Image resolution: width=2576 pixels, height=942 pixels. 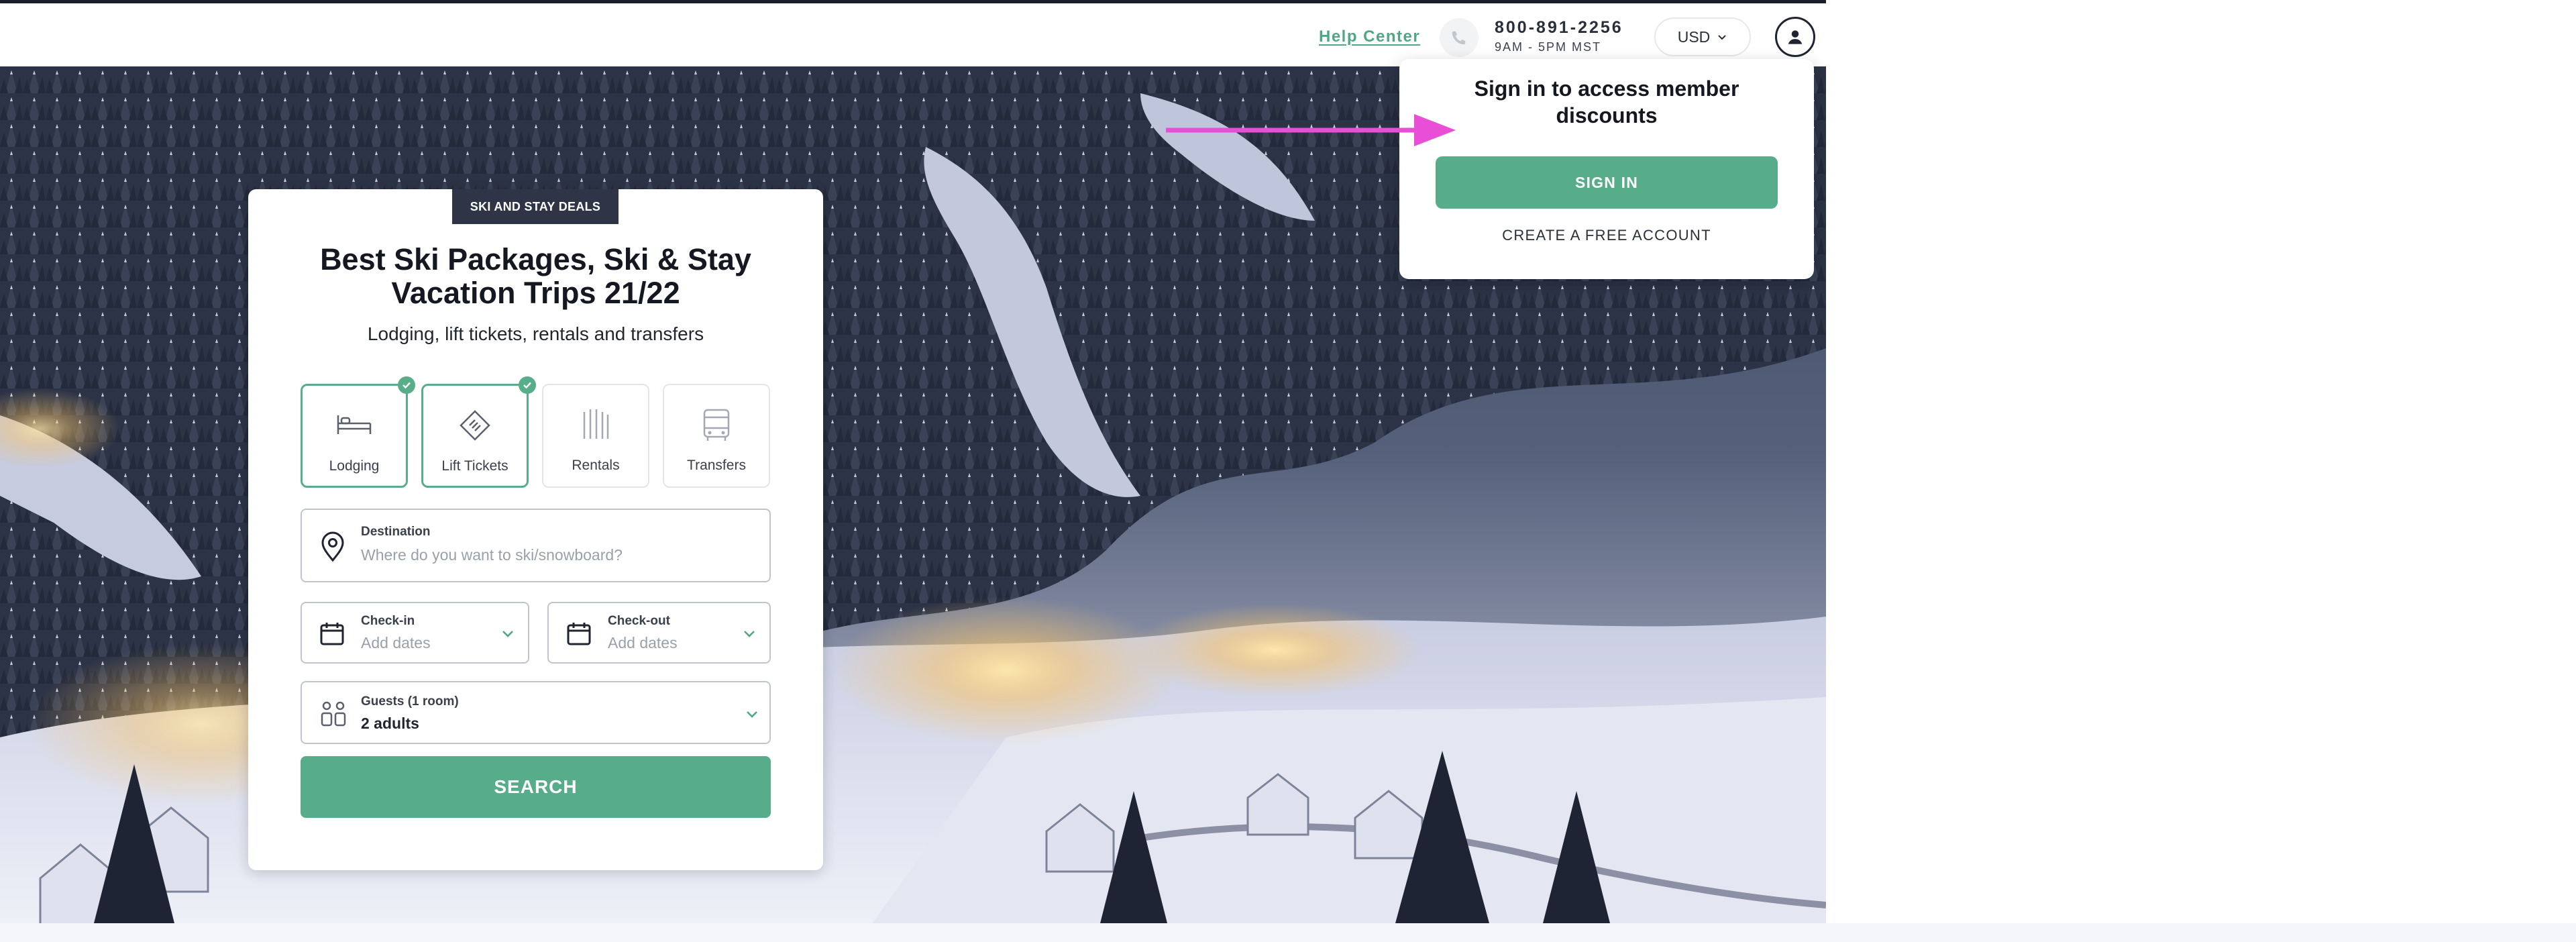 What do you see at coordinates (596, 465) in the screenshot?
I see `service-label: Rentals` at bounding box center [596, 465].